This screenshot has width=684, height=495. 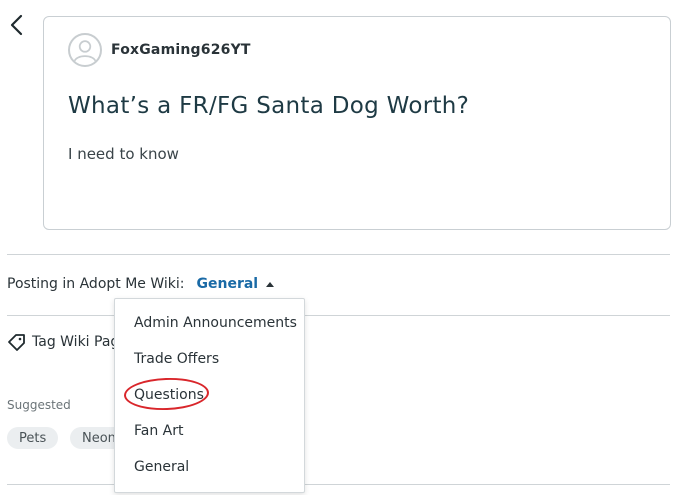 What do you see at coordinates (161, 467) in the screenshot?
I see `dropdown-item-general: General` at bounding box center [161, 467].